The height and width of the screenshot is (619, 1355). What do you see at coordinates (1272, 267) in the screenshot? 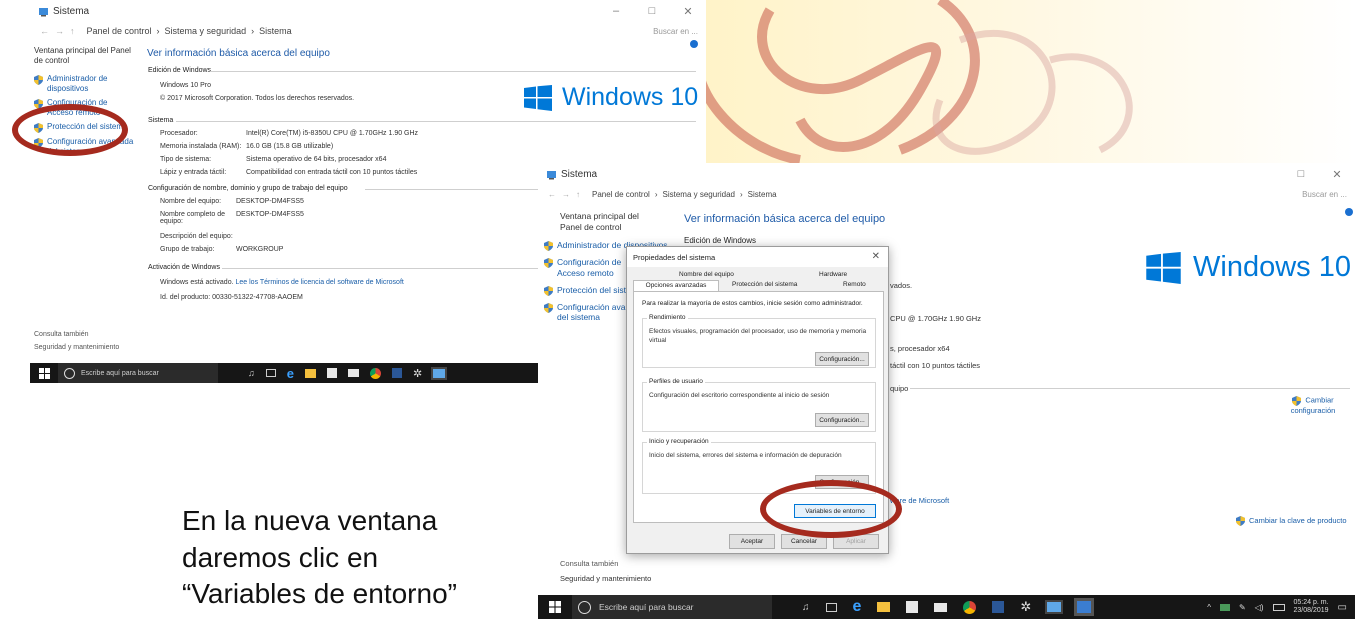
I see `windows-logo-text: Windows 10` at bounding box center [1272, 267].